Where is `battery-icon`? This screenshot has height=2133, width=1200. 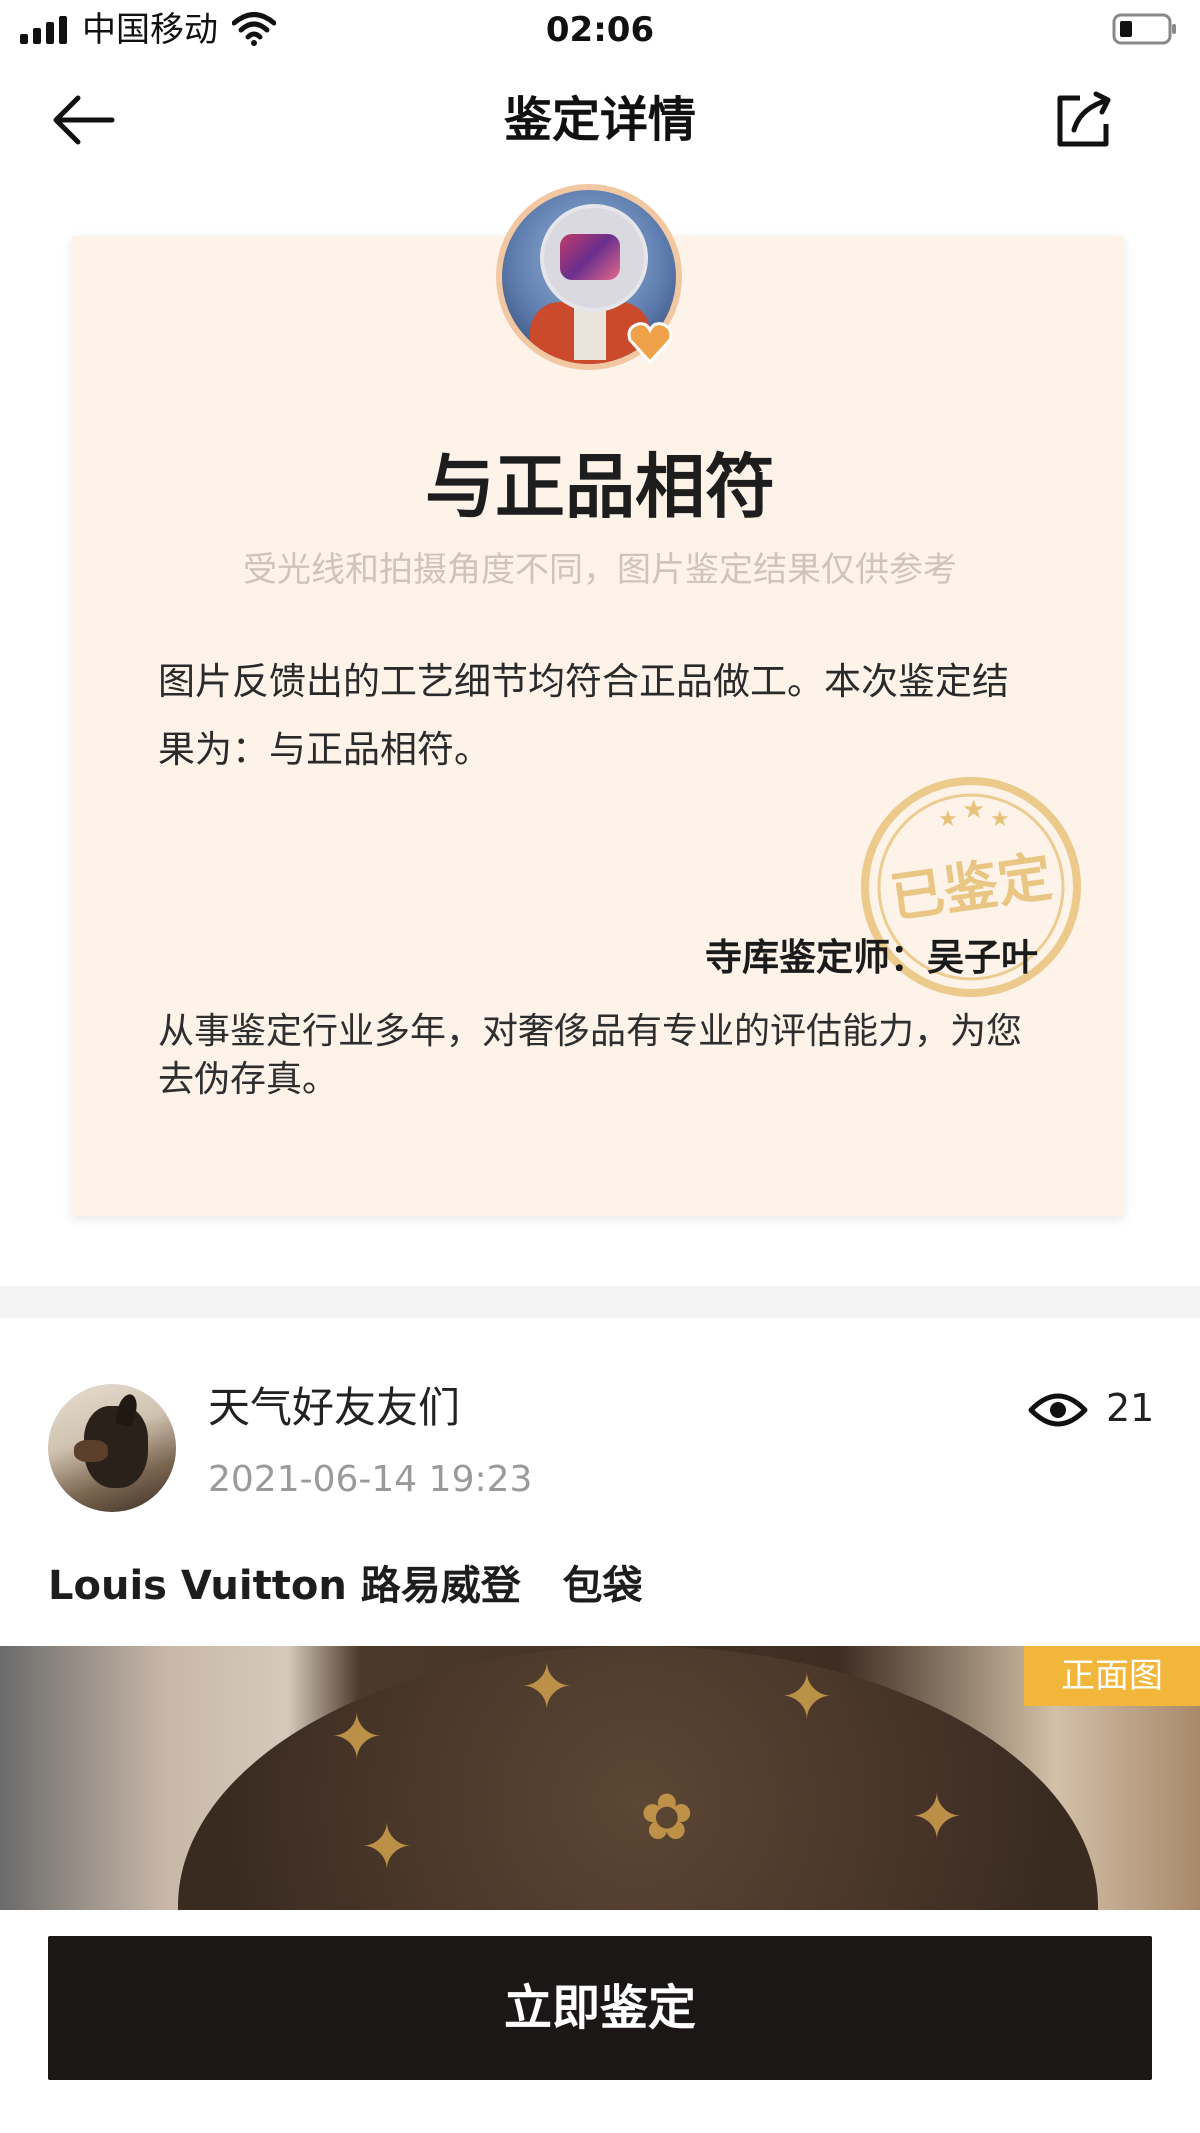 battery-icon is located at coordinates (1144, 29).